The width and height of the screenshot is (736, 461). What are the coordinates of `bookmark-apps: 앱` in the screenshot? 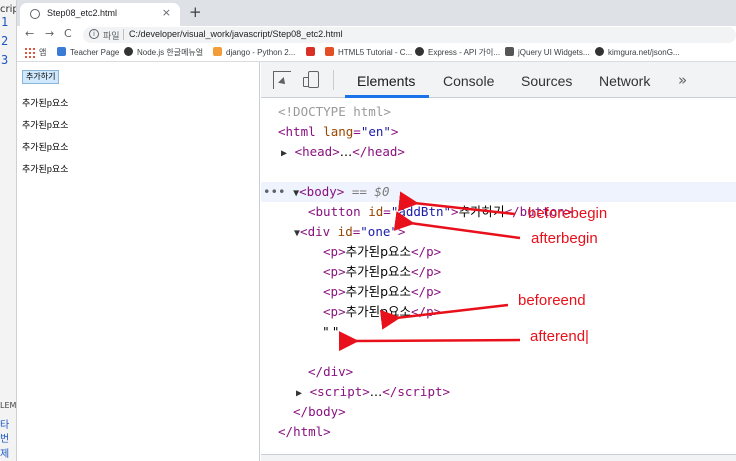 It's located at (42, 52).